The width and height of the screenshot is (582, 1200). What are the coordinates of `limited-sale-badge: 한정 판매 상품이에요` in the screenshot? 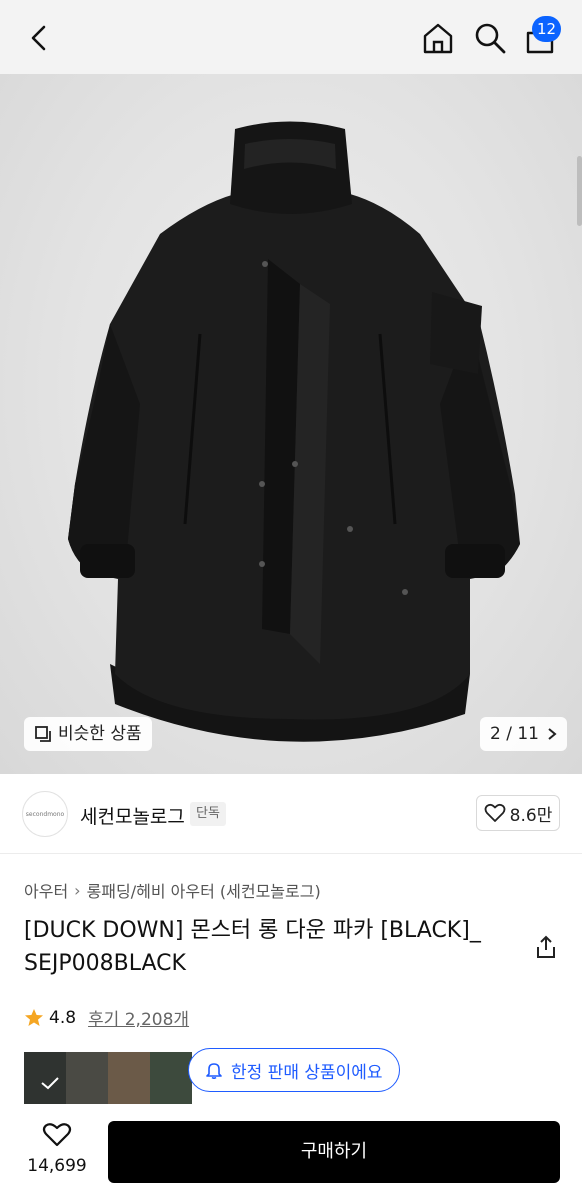 It's located at (294, 1070).